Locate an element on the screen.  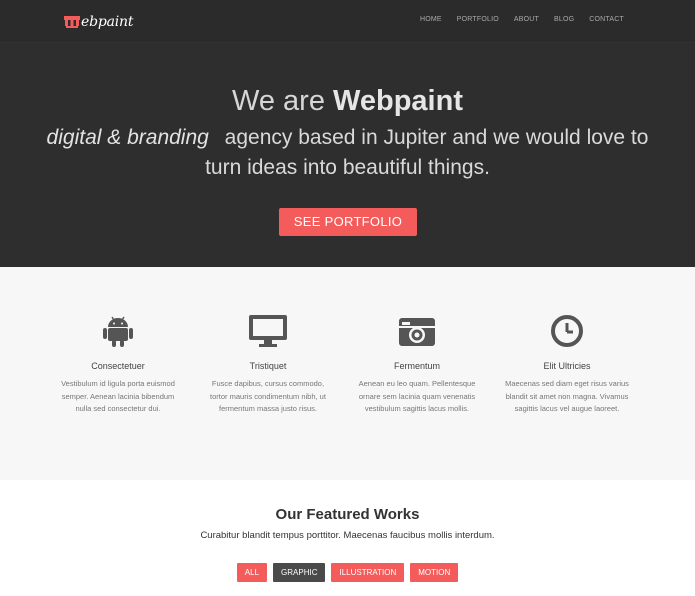
hero-sub-line2: turn ideas into beautiful things. is located at coordinates (347, 167).